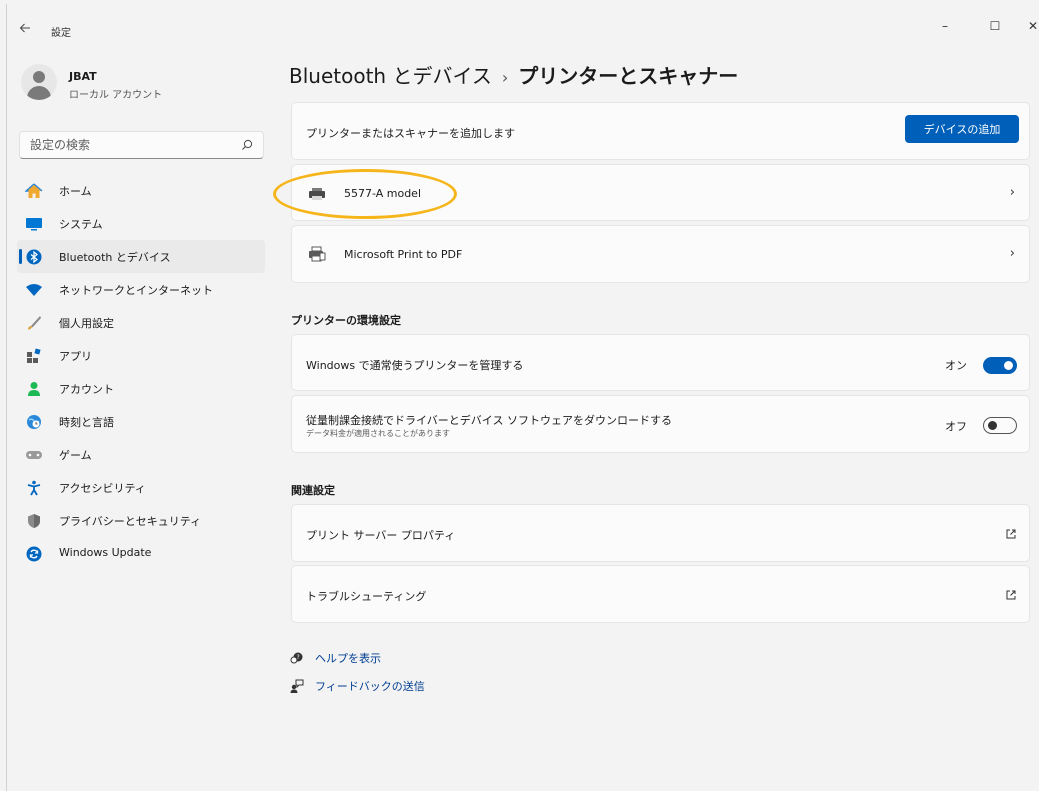 Image resolution: width=1039 pixels, height=791 pixels. Describe the element at coordinates (513, 74) in the screenshot. I see `breadcrumb: Bluetooth とデバイス › プリンターとスキャナー` at that location.